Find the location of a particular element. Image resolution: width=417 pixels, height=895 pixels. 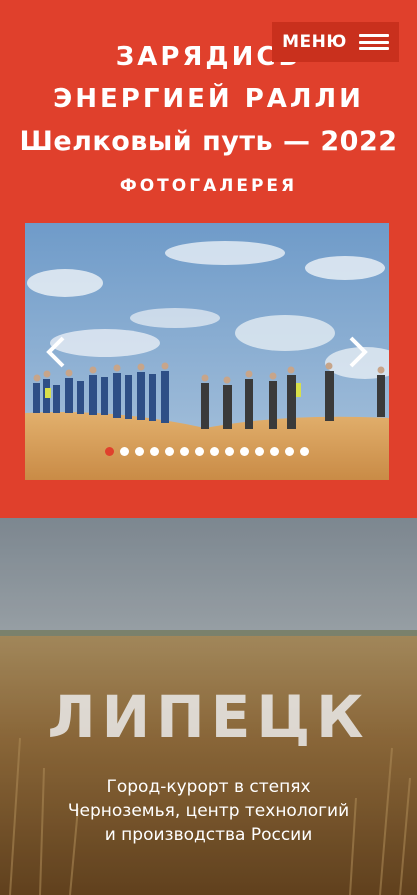

gallery-pagination is located at coordinates (207, 451).